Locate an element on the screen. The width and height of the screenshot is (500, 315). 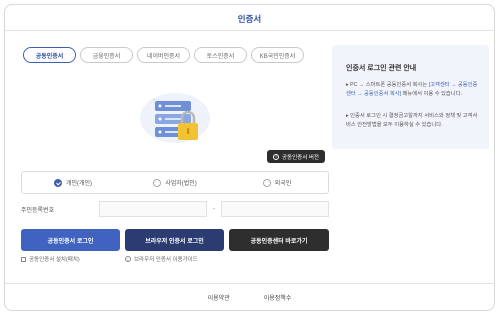
guide-link-label: 브라우저 인증서 이용가이드 is located at coordinates (166, 260).